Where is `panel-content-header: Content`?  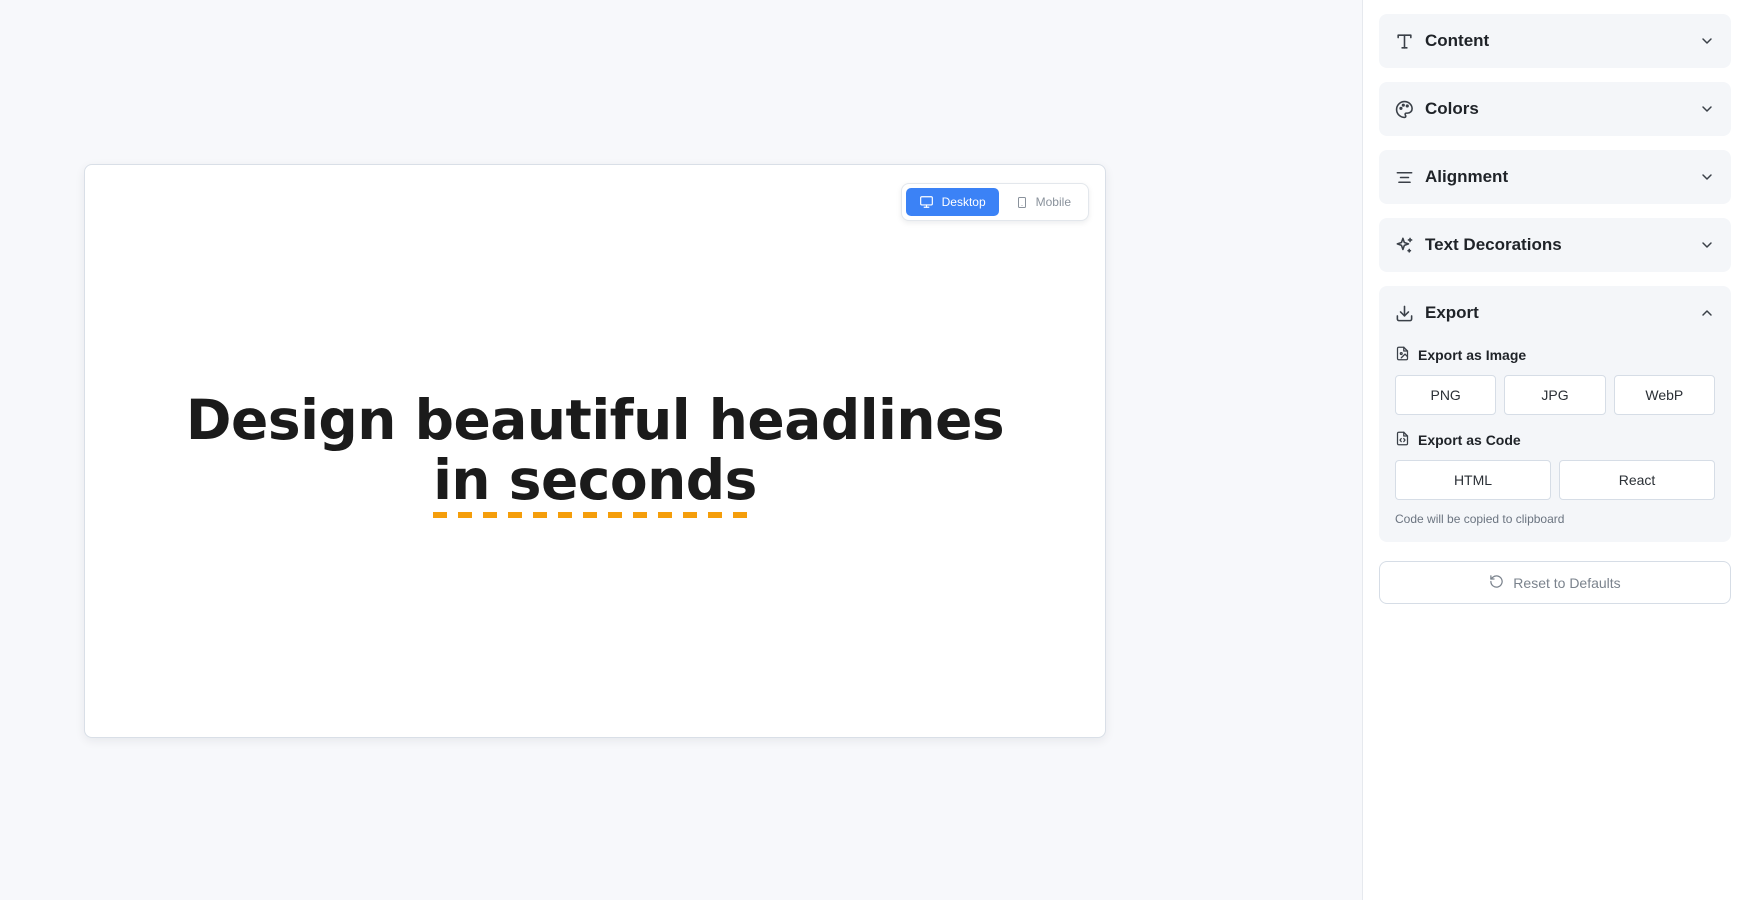
panel-content-header: Content is located at coordinates (1555, 41).